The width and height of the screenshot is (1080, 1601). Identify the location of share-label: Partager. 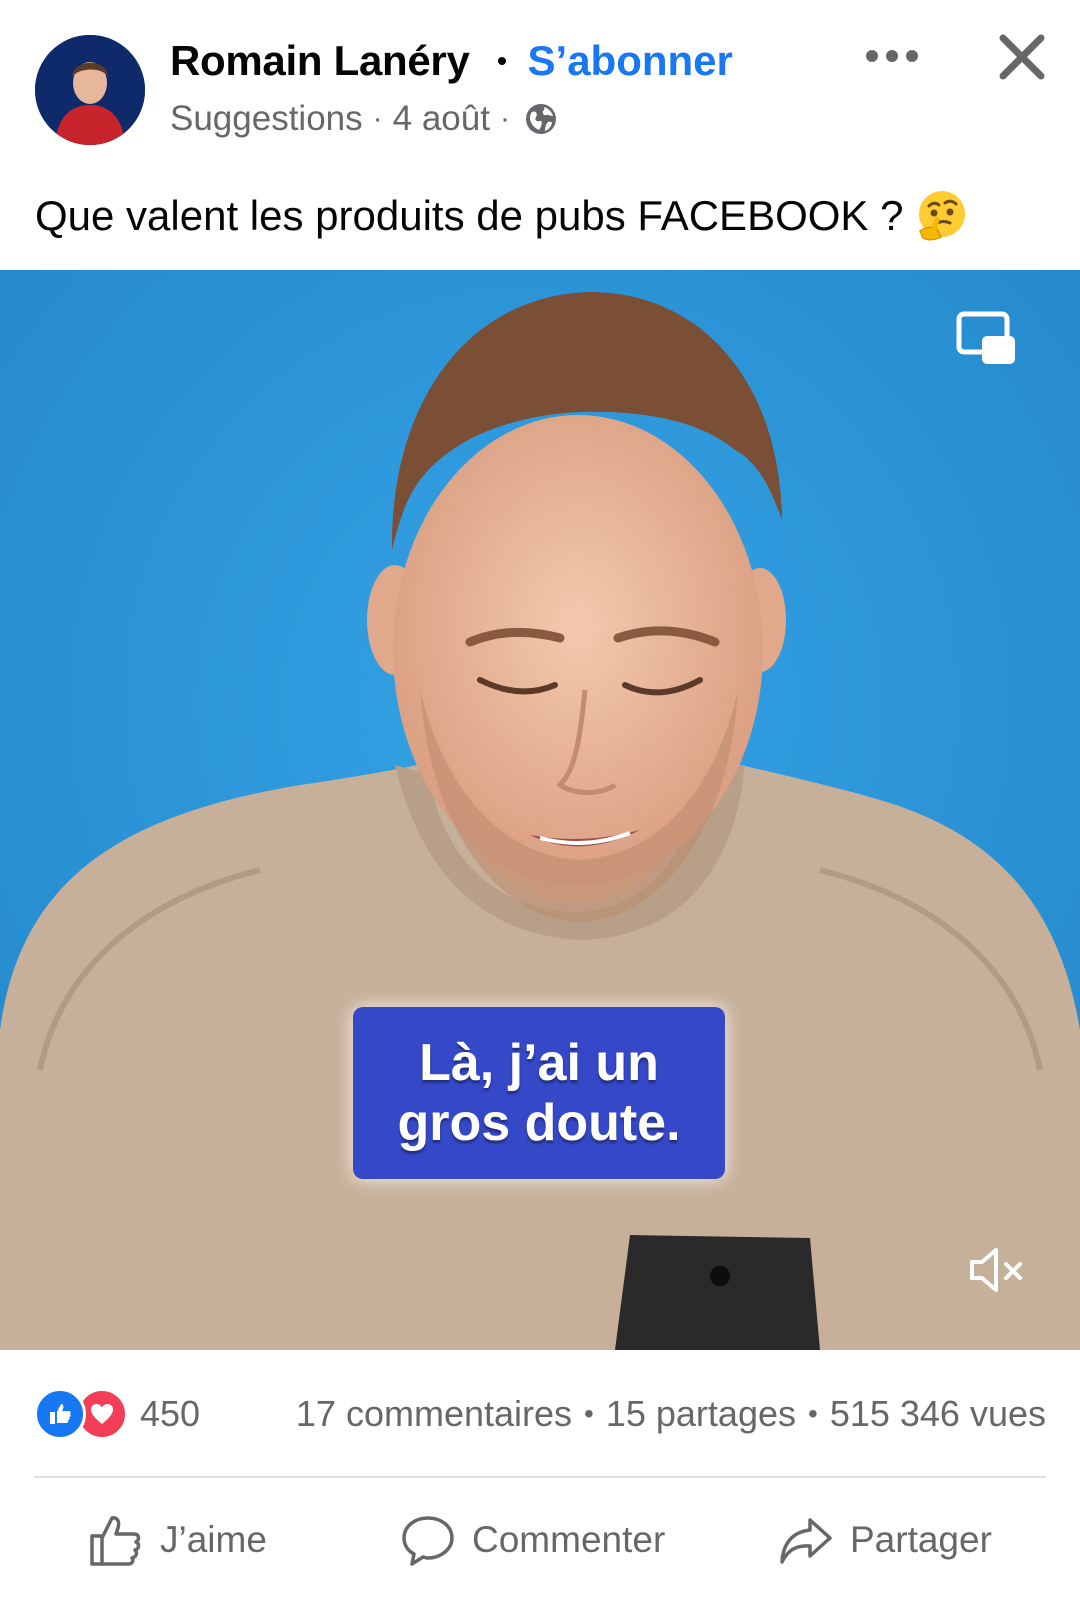
(921, 1539).